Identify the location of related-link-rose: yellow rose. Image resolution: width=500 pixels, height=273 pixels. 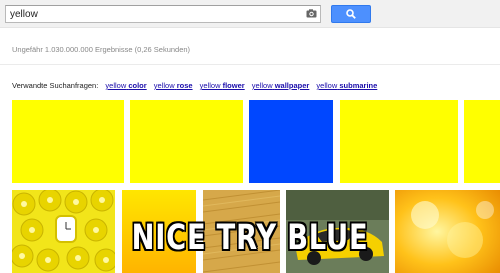
(173, 85).